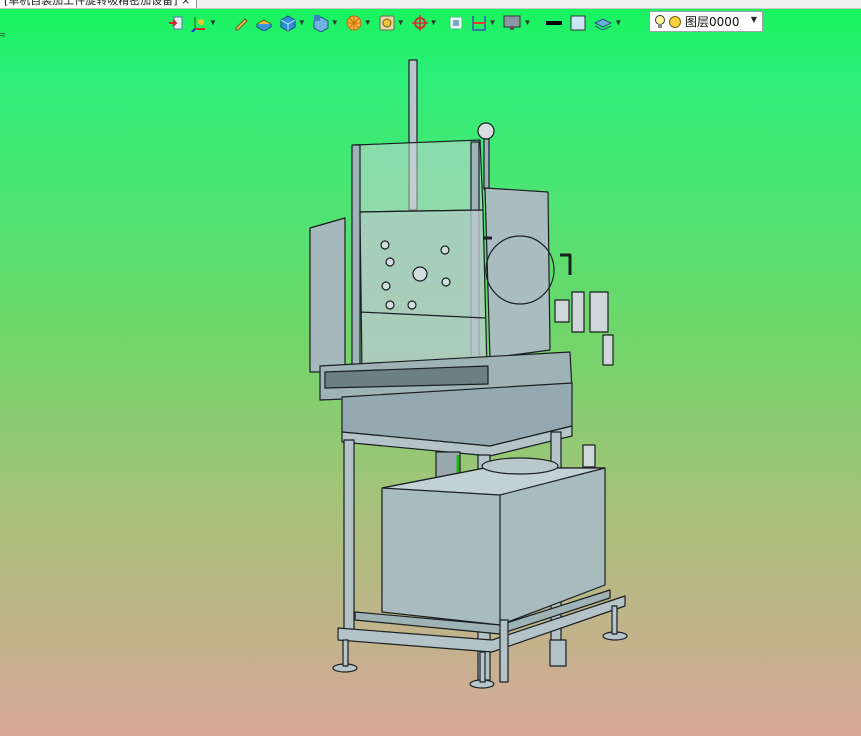 This screenshot has height=736, width=861. I want to click on section-icon, so click(478, 23).